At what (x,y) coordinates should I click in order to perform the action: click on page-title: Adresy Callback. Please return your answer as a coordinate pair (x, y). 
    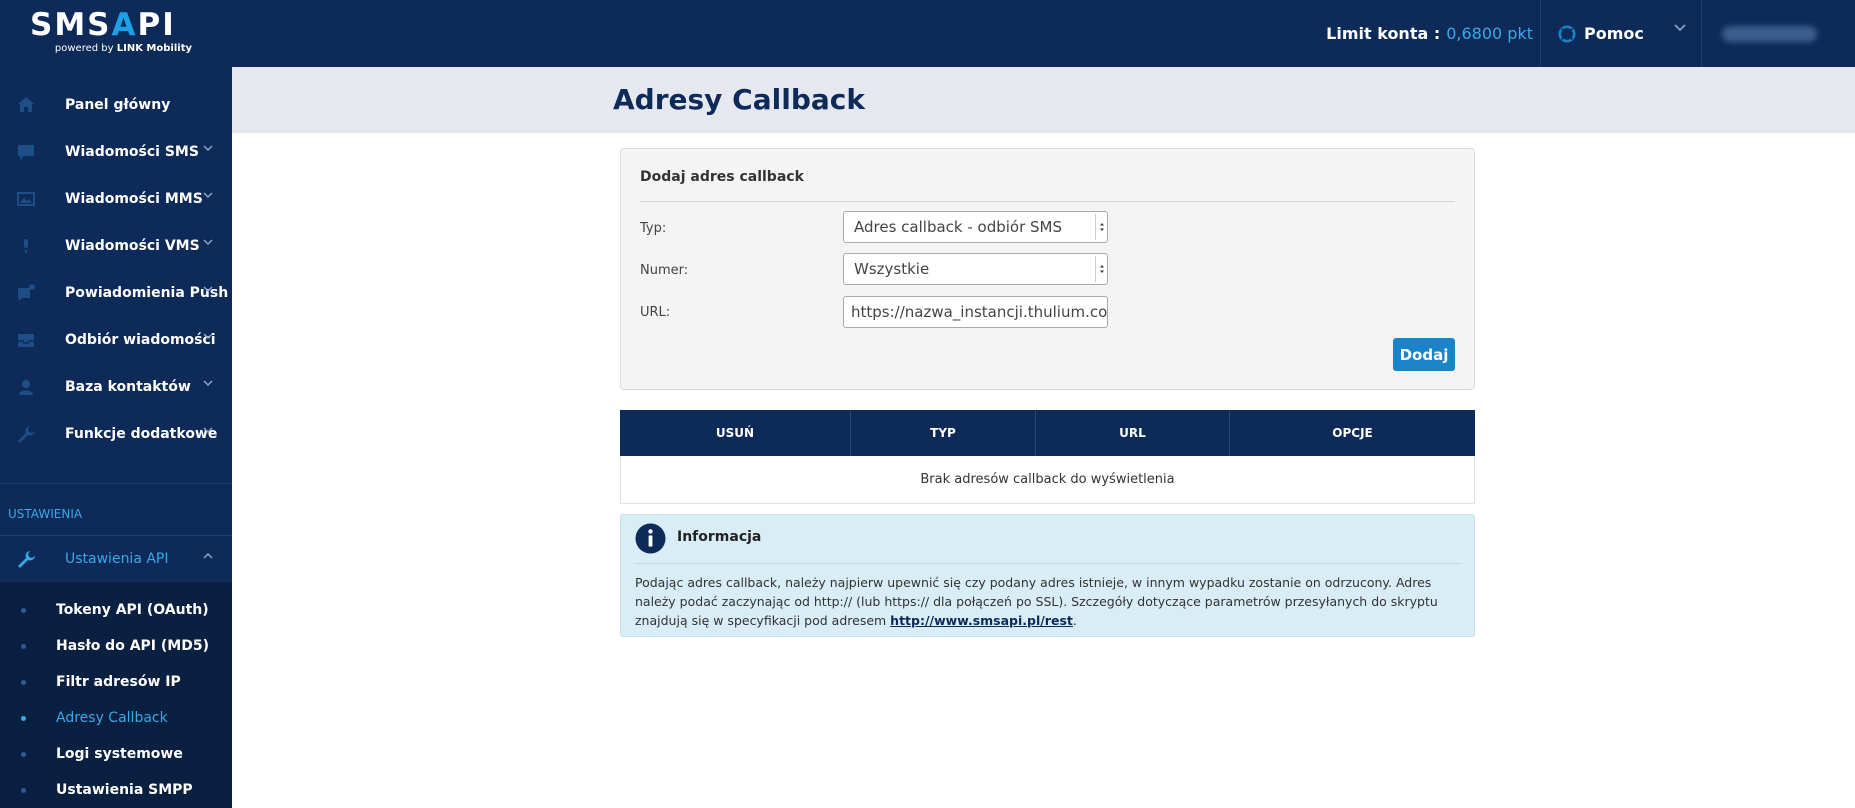
    Looking at the image, I should click on (739, 99).